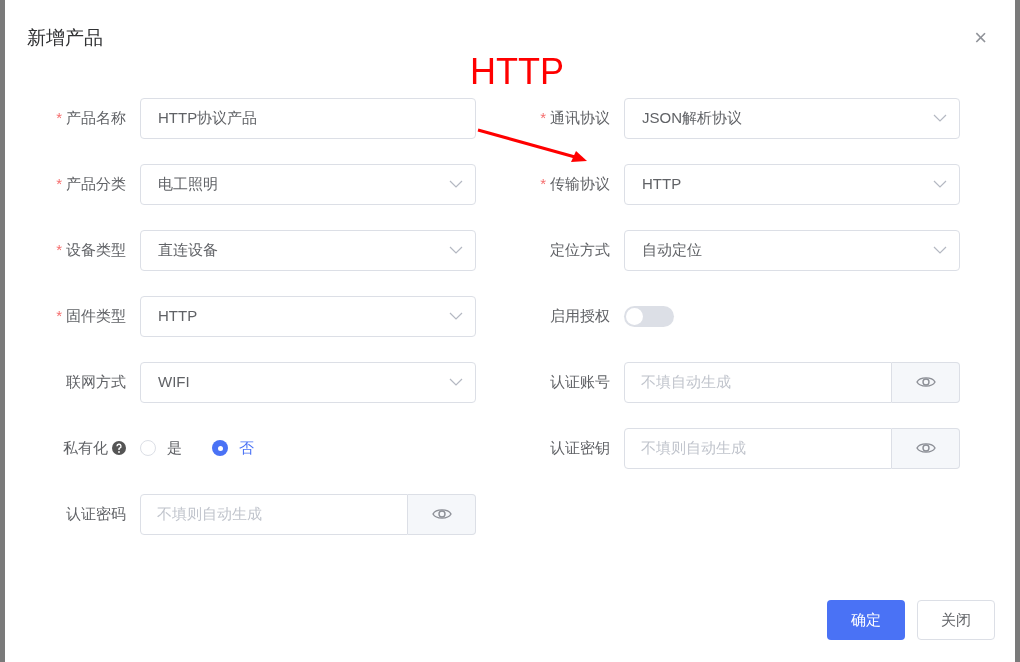  What do you see at coordinates (233, 448) in the screenshot?
I see `radio-option: 否` at bounding box center [233, 448].